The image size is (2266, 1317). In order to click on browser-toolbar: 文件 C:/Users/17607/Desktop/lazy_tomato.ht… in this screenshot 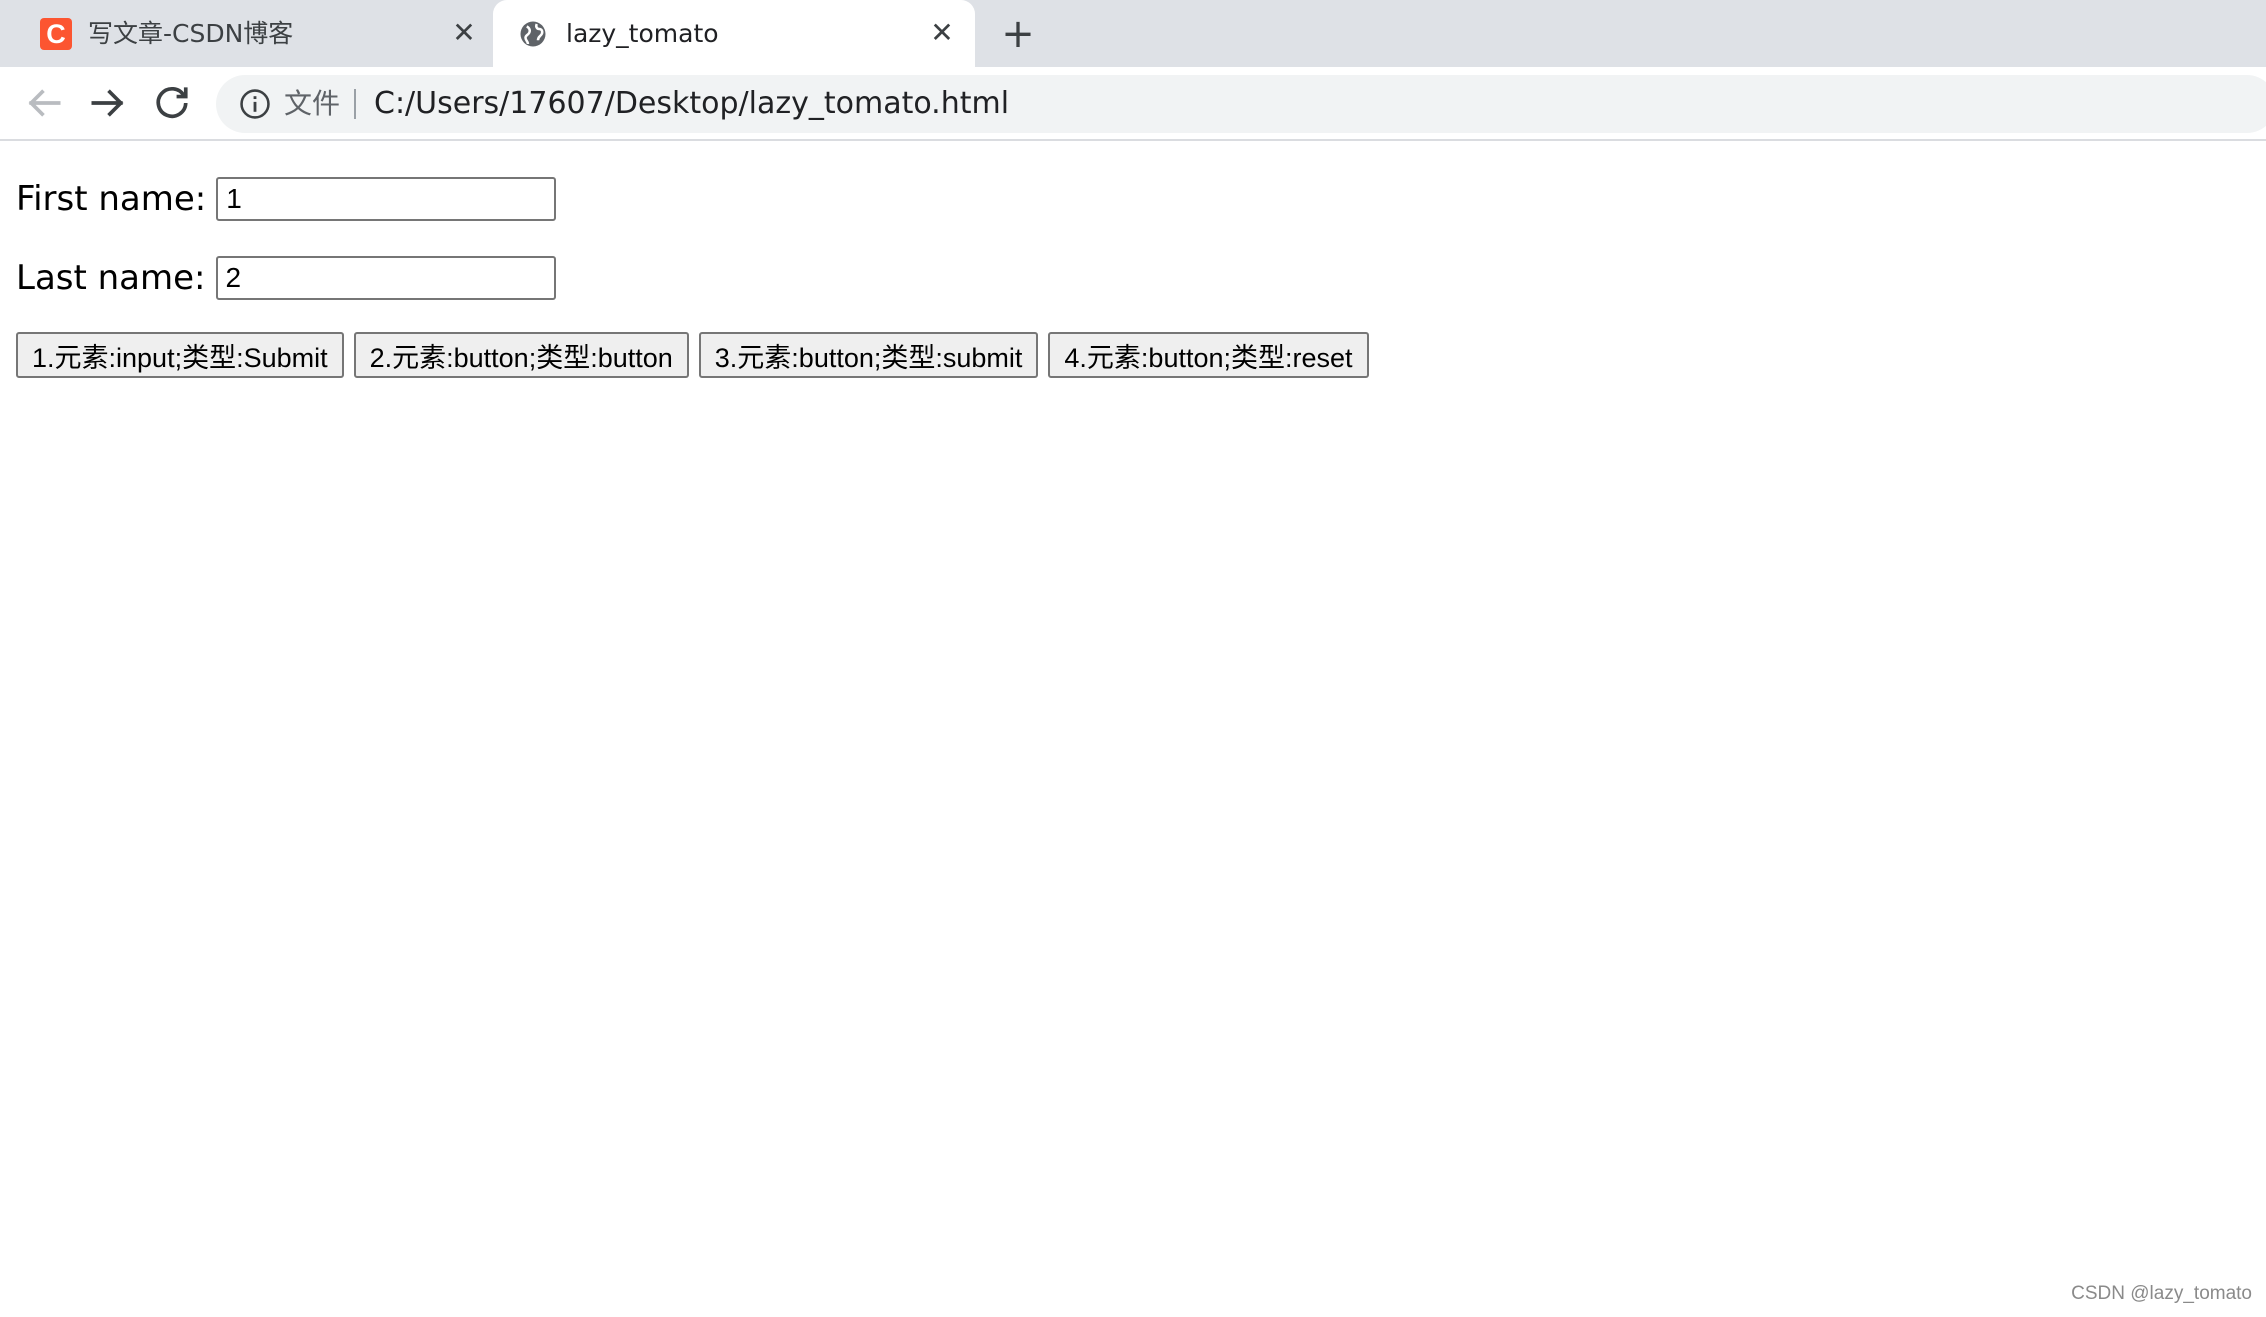, I will do `click(1133, 104)`.